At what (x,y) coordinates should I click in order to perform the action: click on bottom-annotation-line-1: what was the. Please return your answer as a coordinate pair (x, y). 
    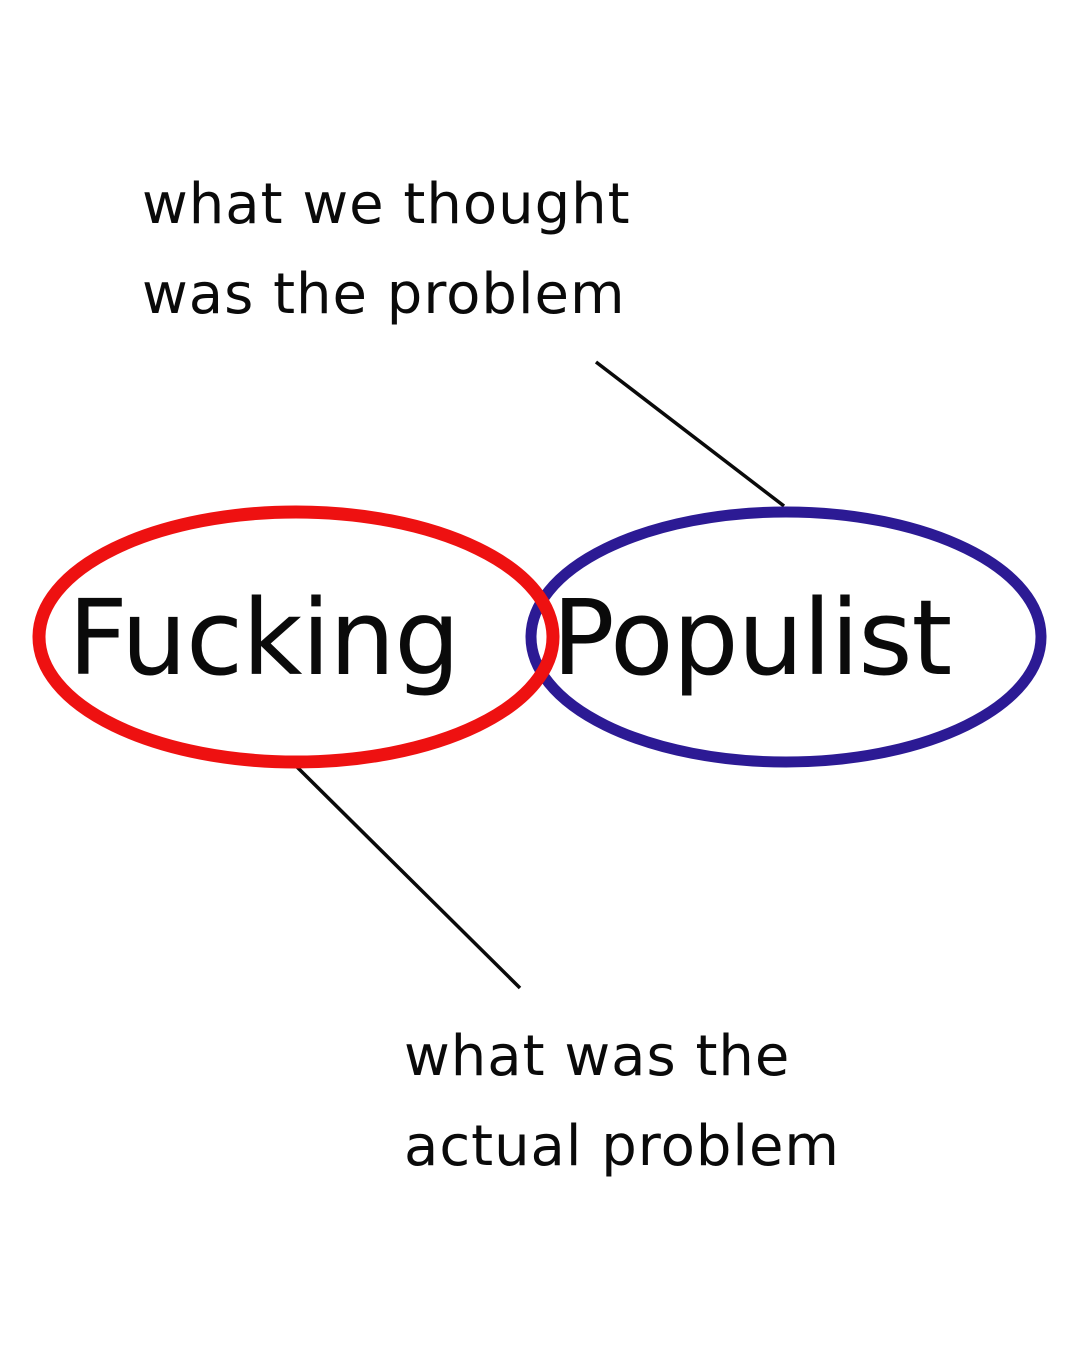
    Looking at the image, I should click on (597, 1056).